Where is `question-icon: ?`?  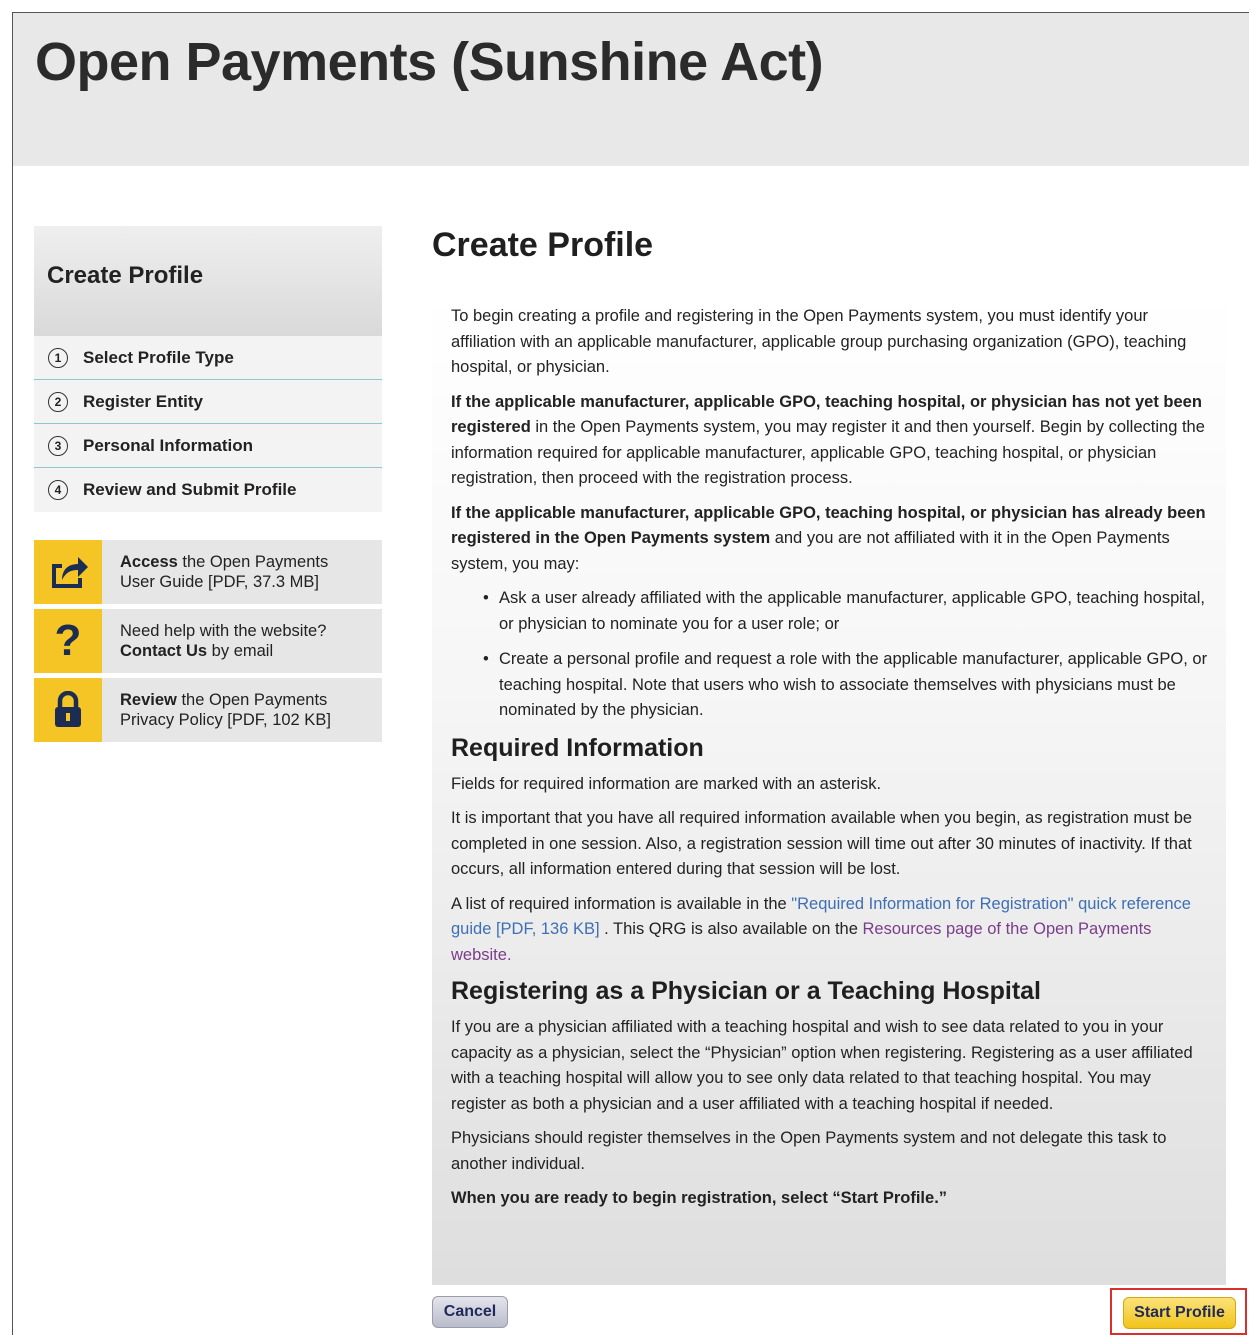
question-icon: ? is located at coordinates (68, 641).